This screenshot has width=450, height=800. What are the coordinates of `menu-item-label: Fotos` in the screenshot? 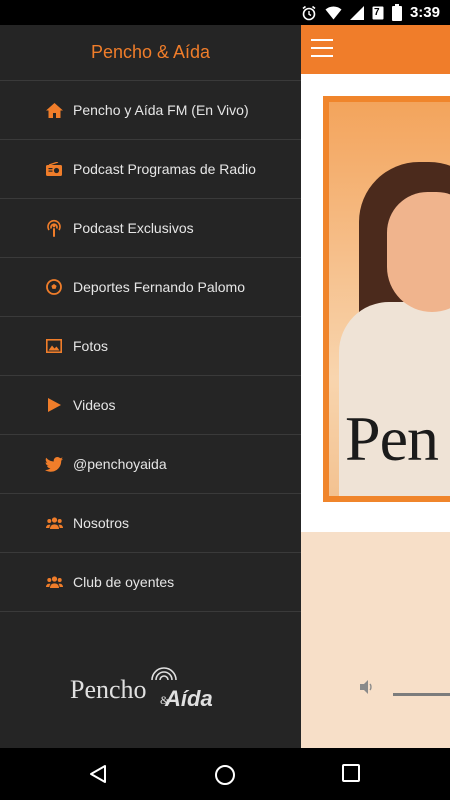 It's located at (91, 346).